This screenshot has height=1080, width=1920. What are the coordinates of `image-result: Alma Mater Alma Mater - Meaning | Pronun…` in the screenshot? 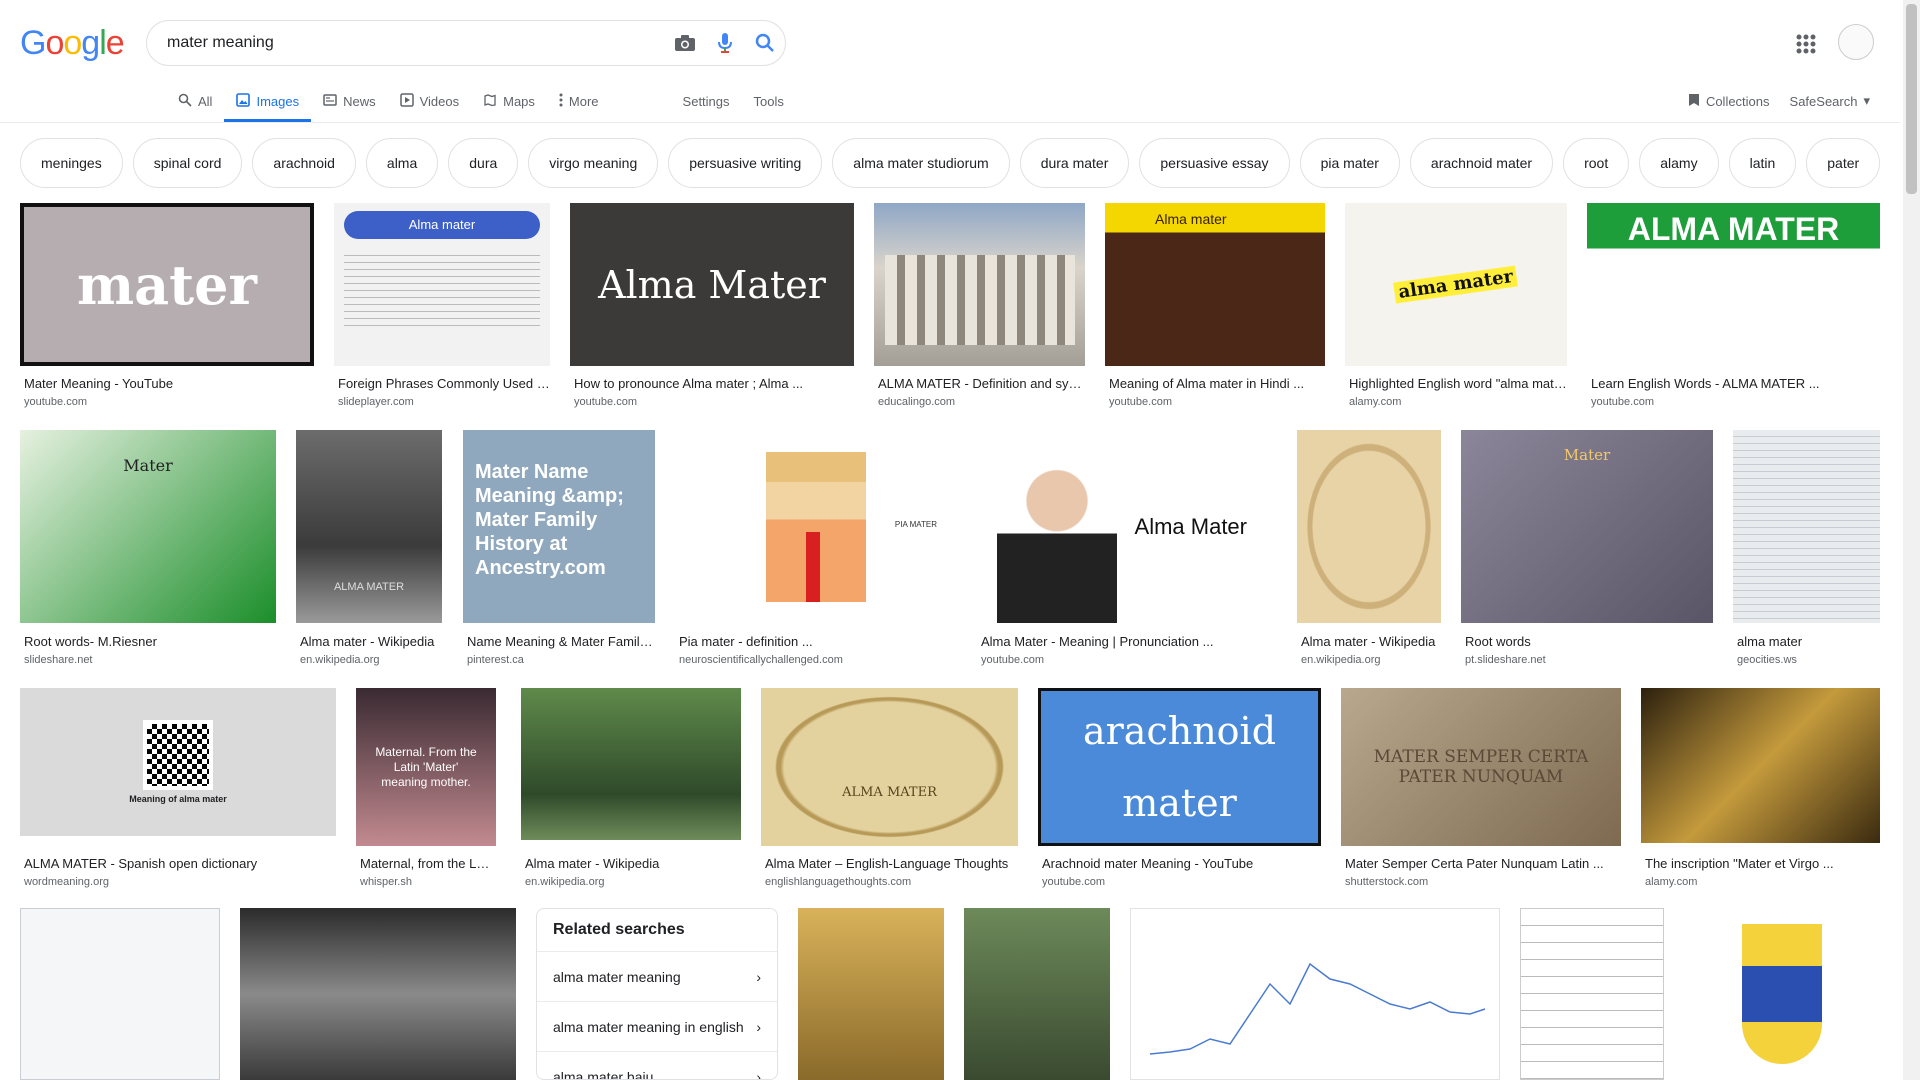 It's located at (1127, 549).